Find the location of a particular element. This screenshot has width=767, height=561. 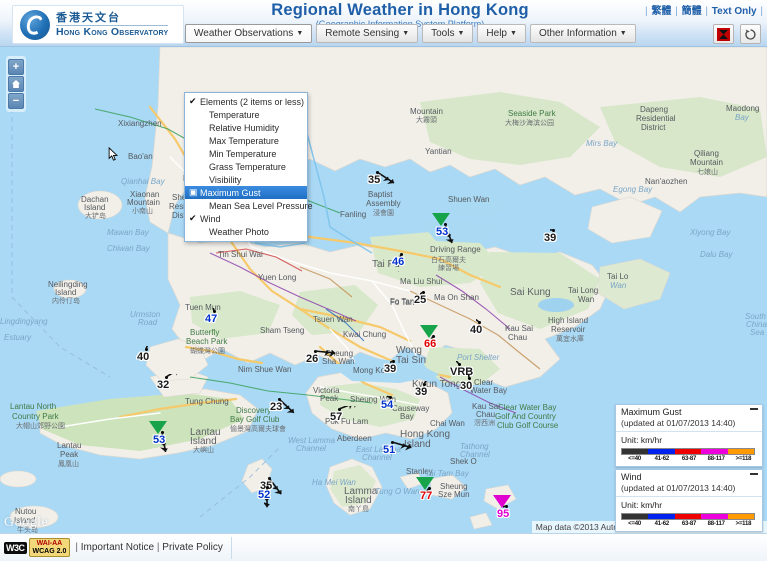

footer-links: | Important Notice | Private Policy is located at coordinates (149, 547).